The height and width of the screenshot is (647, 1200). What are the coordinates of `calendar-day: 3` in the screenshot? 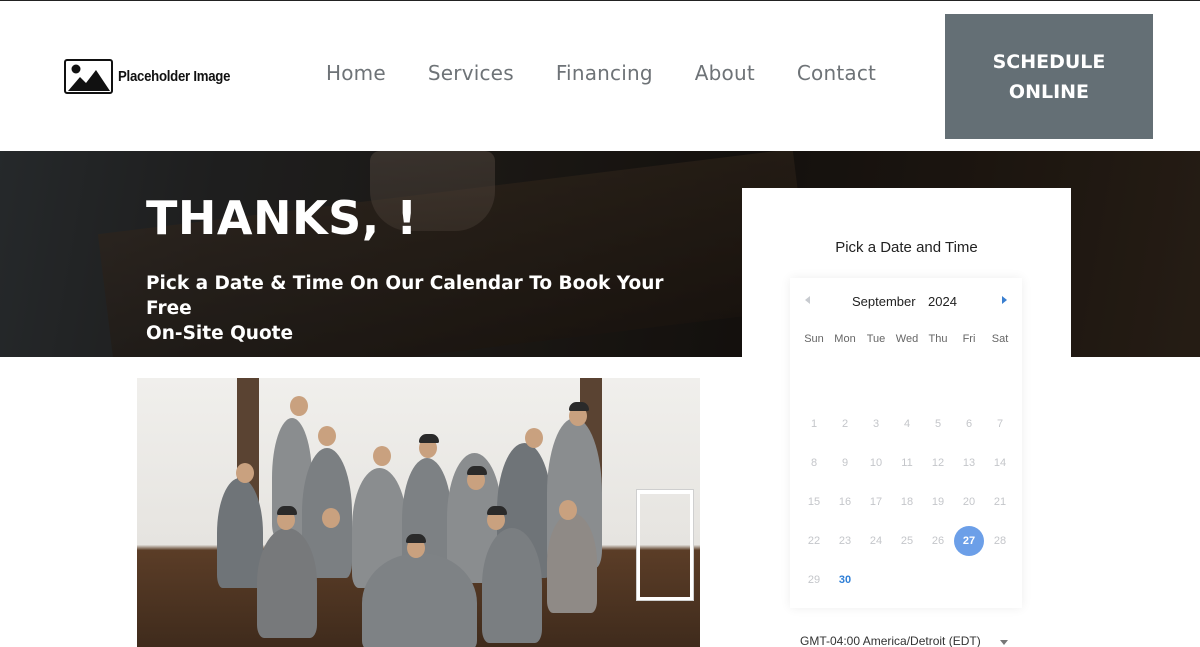 It's located at (876, 424).